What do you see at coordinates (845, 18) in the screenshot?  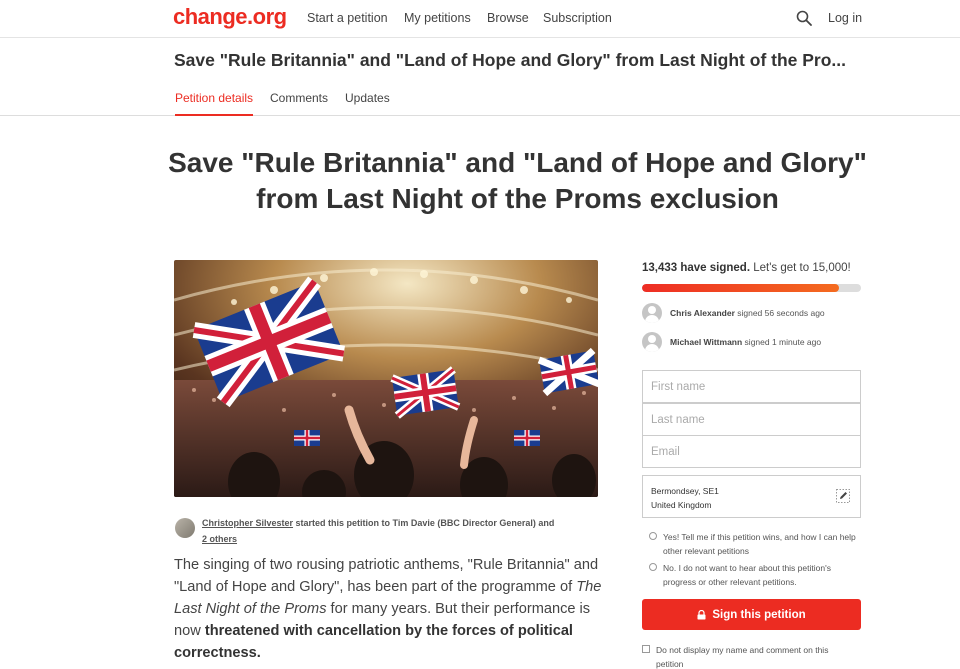 I see `login-link: Log in` at bounding box center [845, 18].